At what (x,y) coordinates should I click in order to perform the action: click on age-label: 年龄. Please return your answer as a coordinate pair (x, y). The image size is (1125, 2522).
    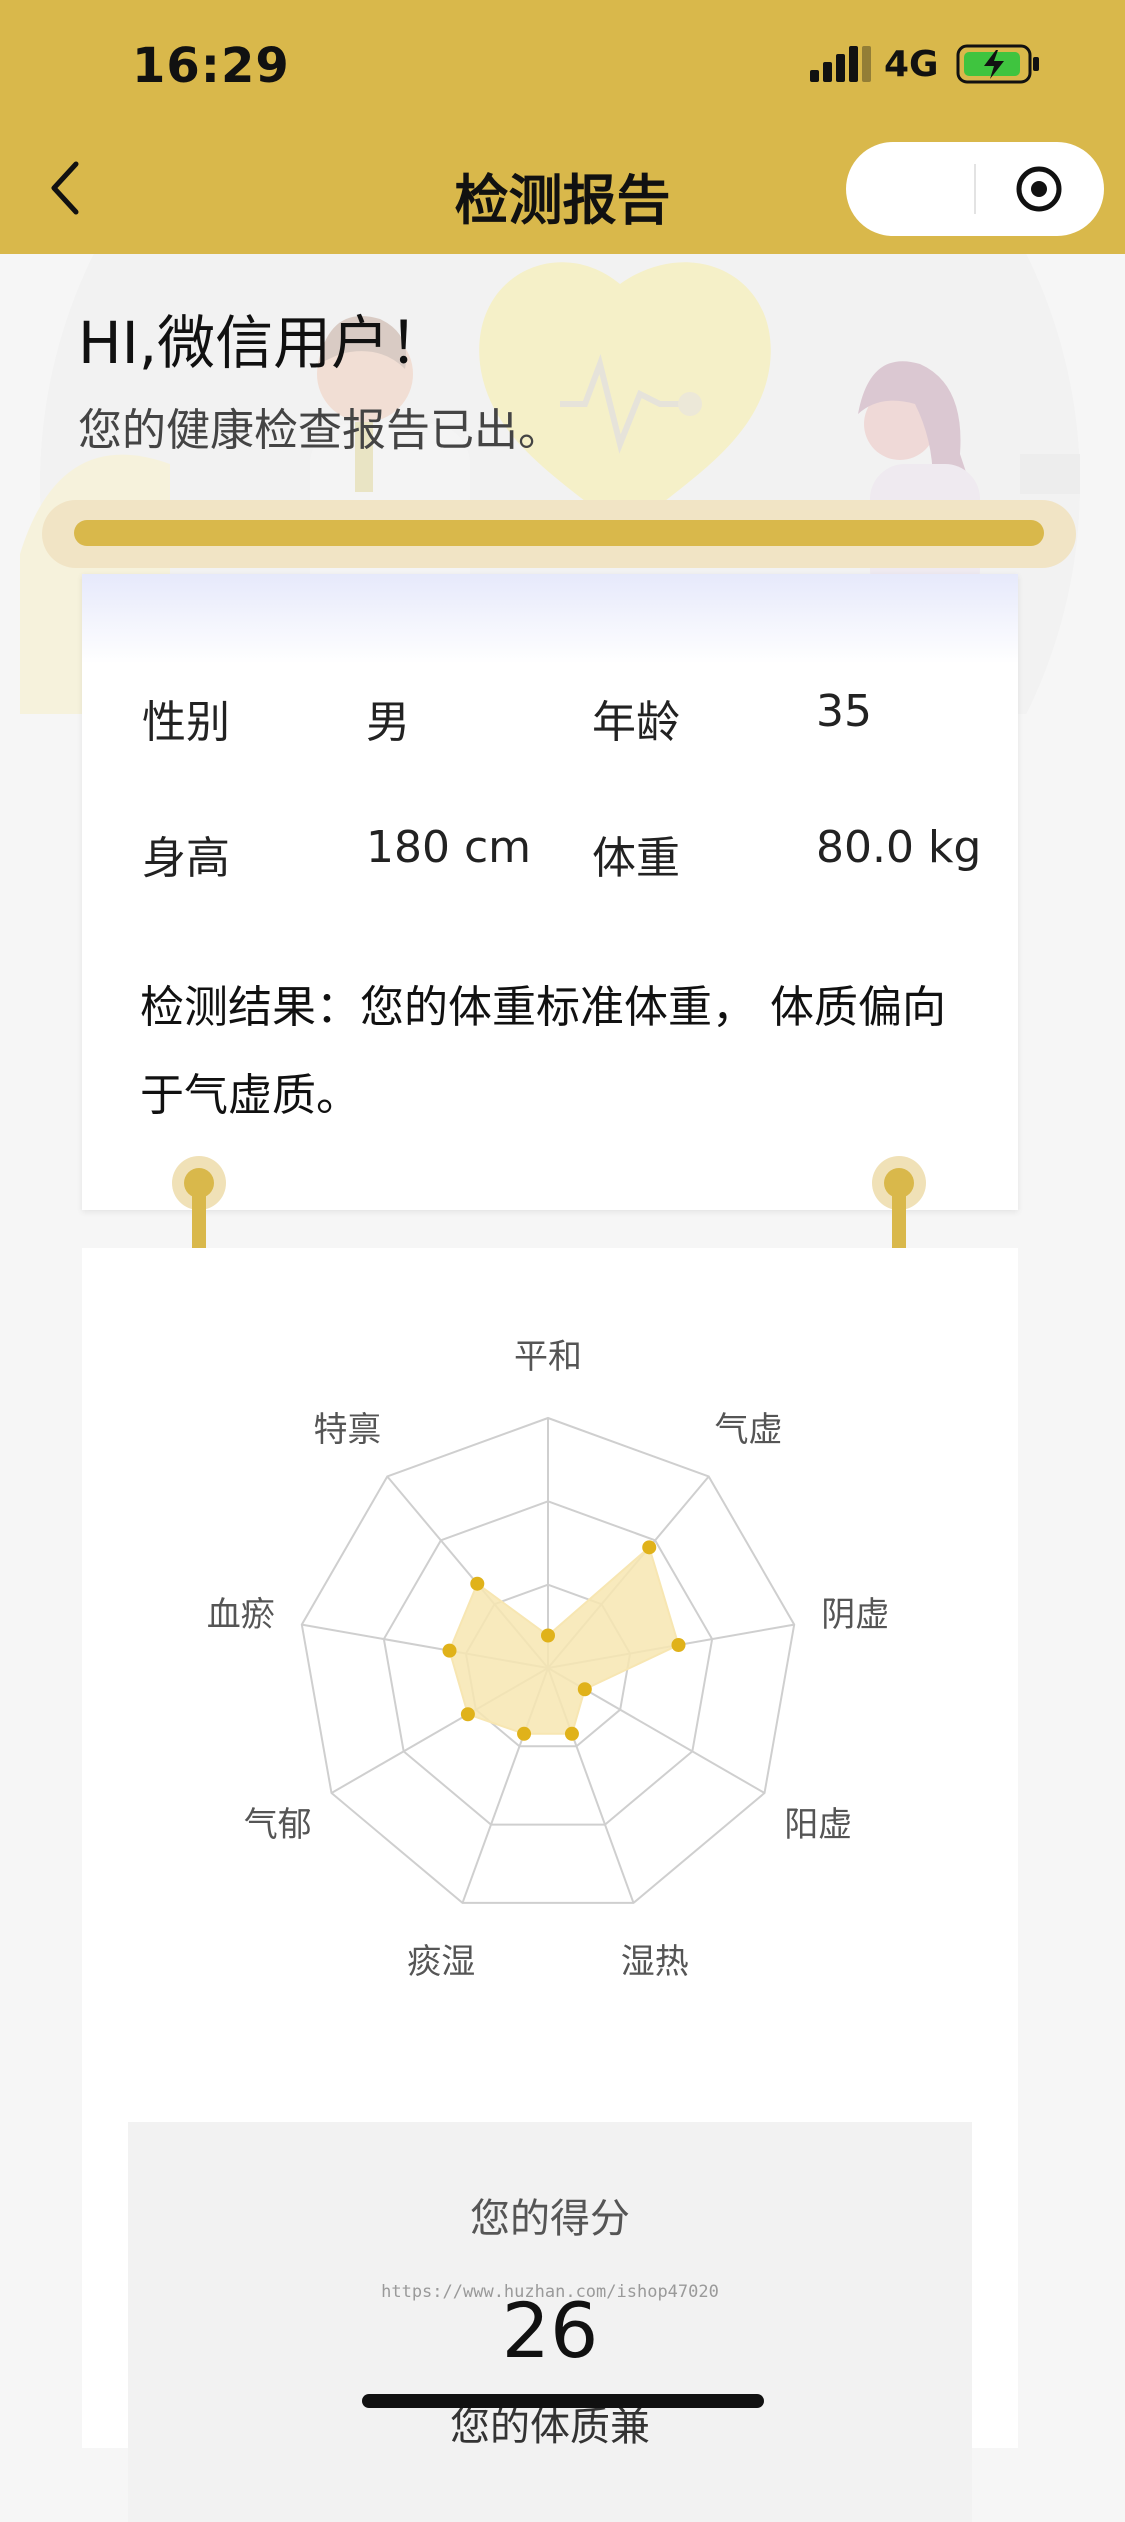
    Looking at the image, I should click on (636, 722).